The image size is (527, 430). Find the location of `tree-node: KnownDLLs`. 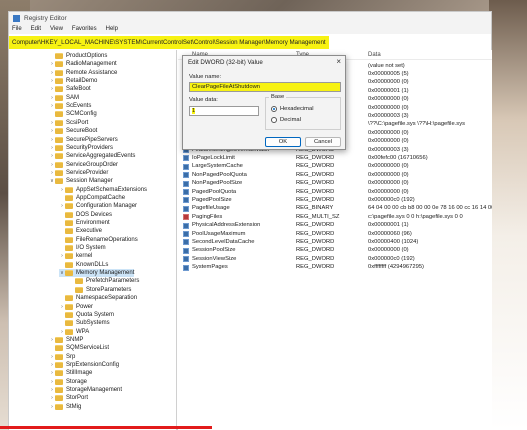

tree-node: KnownDLLs is located at coordinates (83, 265).